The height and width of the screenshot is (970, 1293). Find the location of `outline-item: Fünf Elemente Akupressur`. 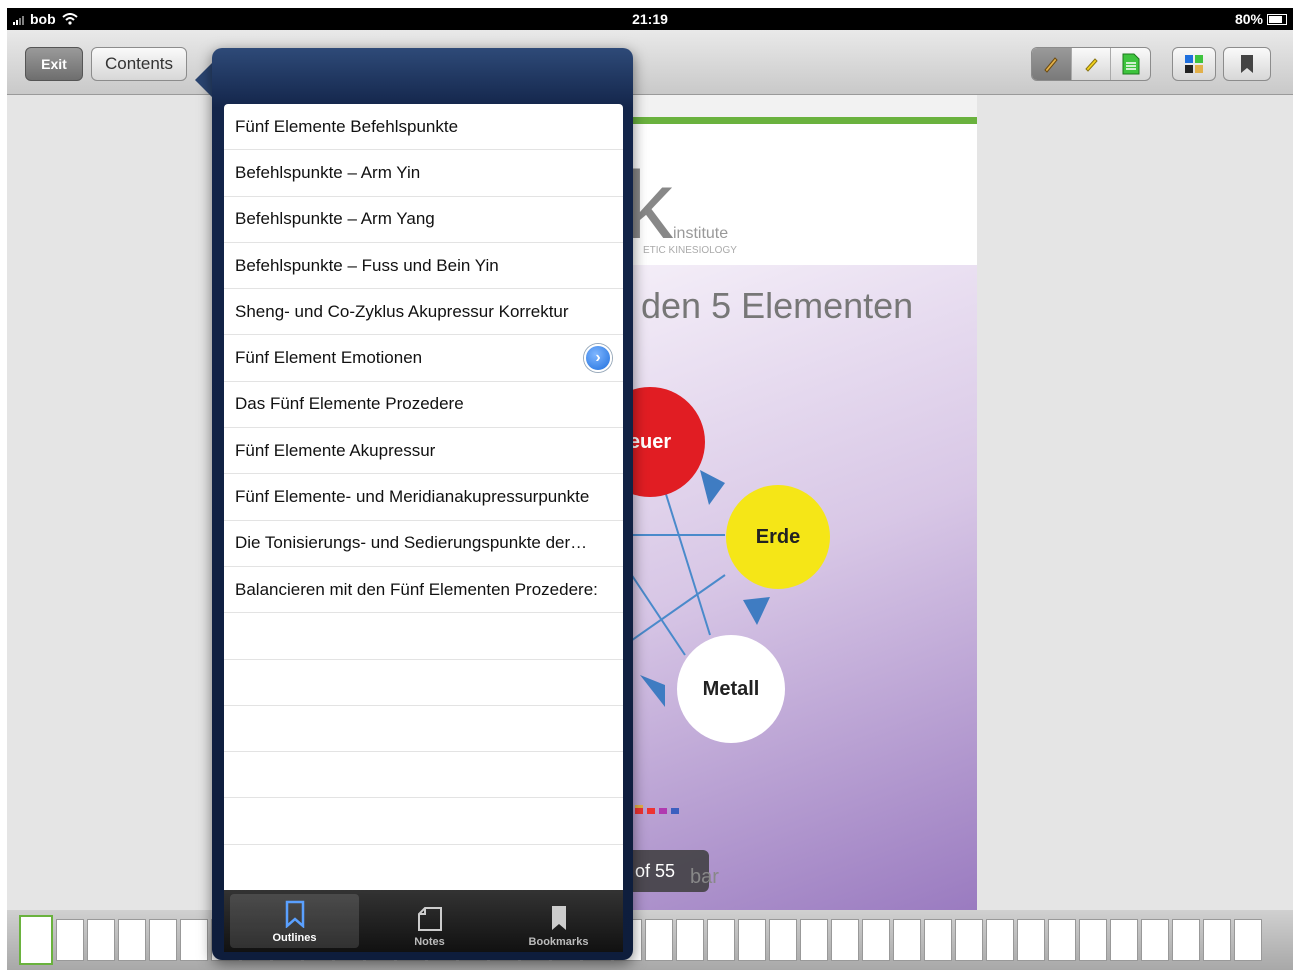

outline-item: Fünf Elemente Akupressur is located at coordinates (423, 451).